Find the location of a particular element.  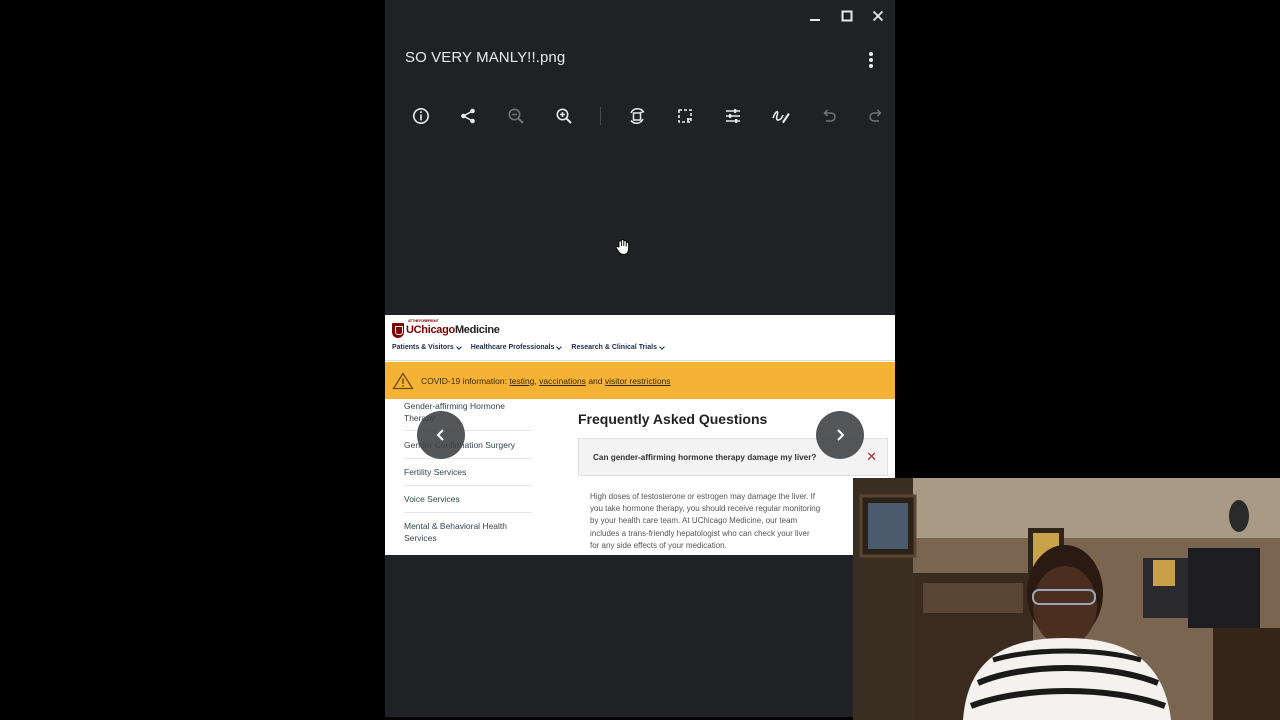

hand-cursor-icon is located at coordinates (622, 247).